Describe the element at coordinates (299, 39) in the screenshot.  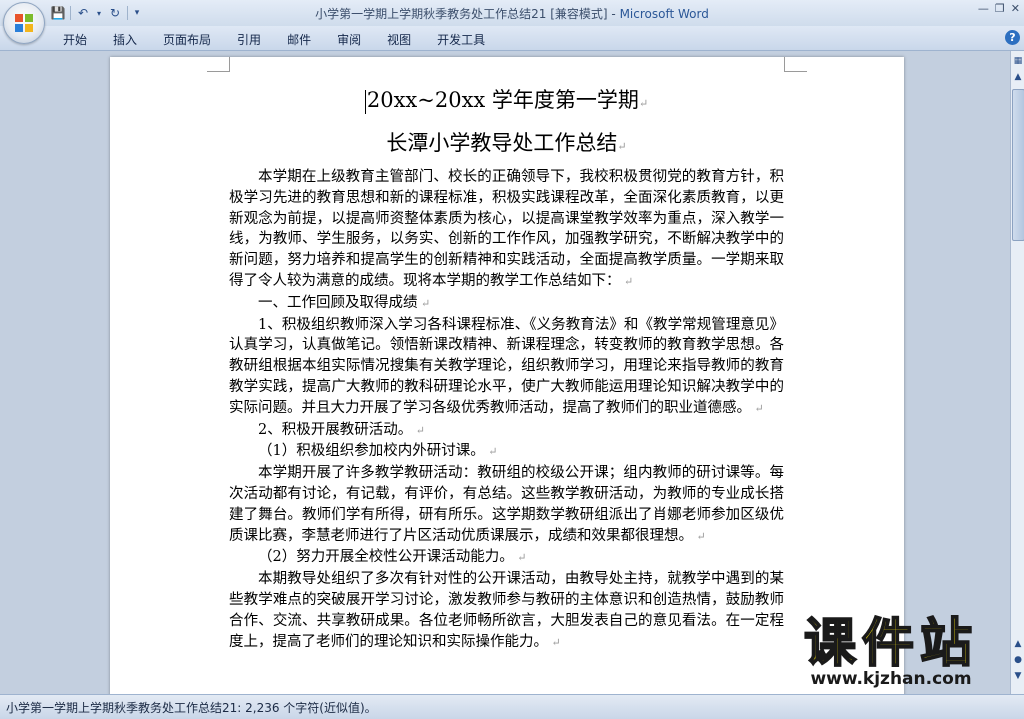
I see `tab-mailings: 邮件` at that location.